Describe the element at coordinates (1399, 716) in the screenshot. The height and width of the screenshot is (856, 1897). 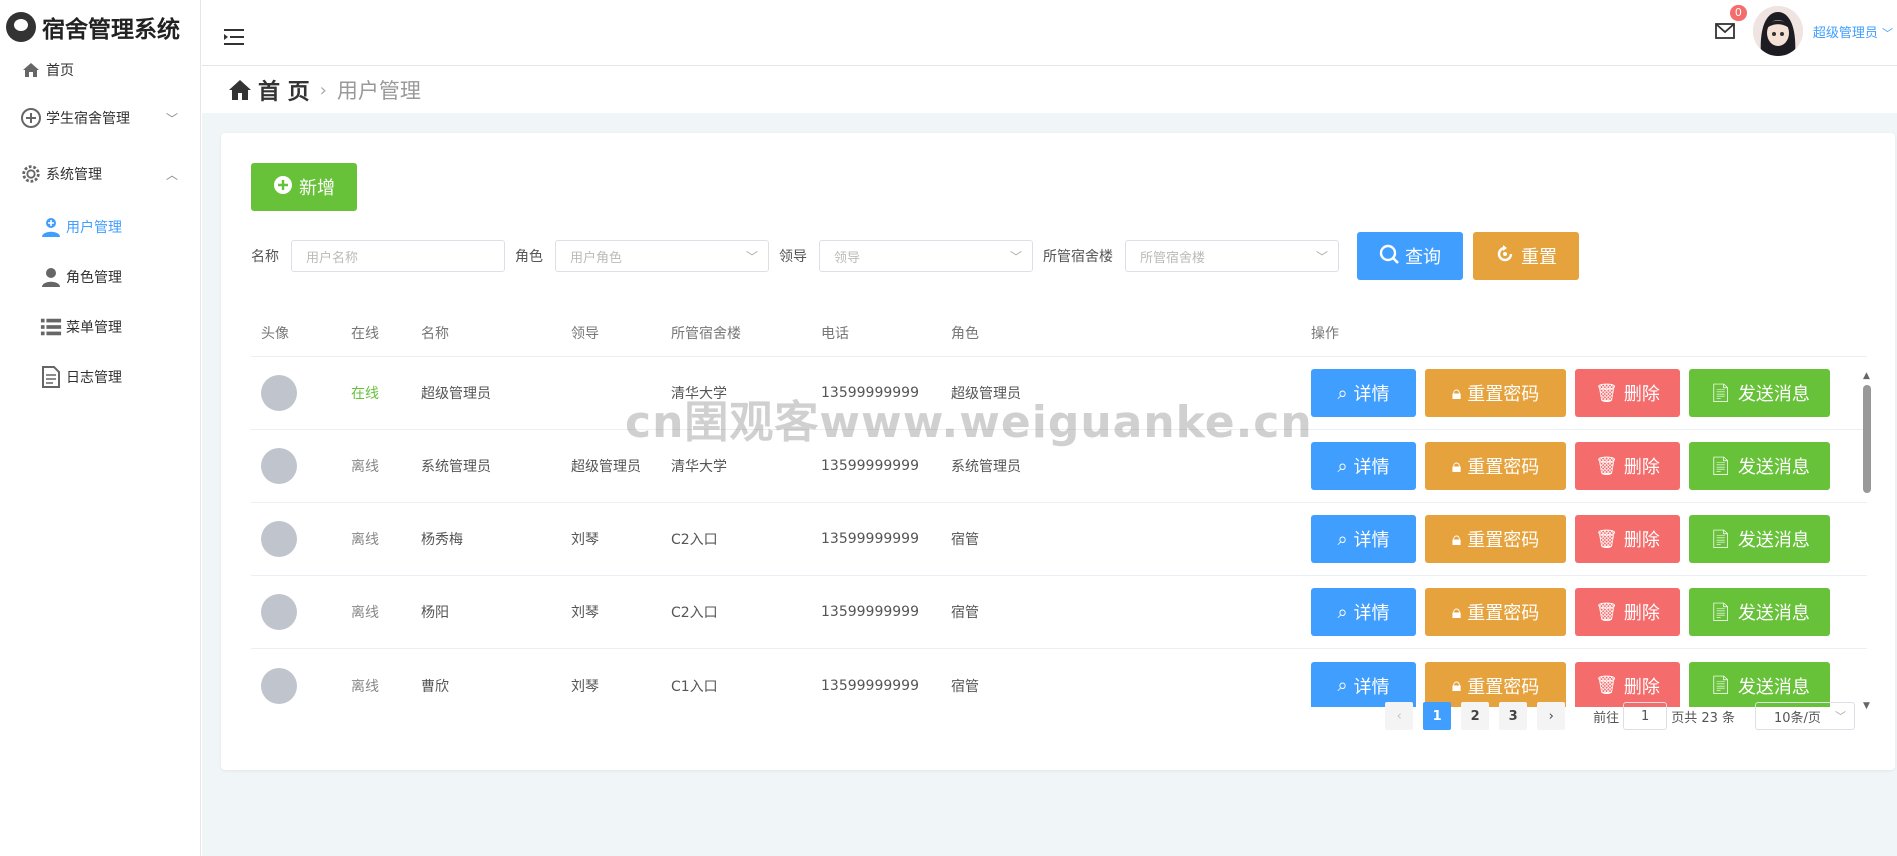
I see `prev-page-button: ‹` at that location.